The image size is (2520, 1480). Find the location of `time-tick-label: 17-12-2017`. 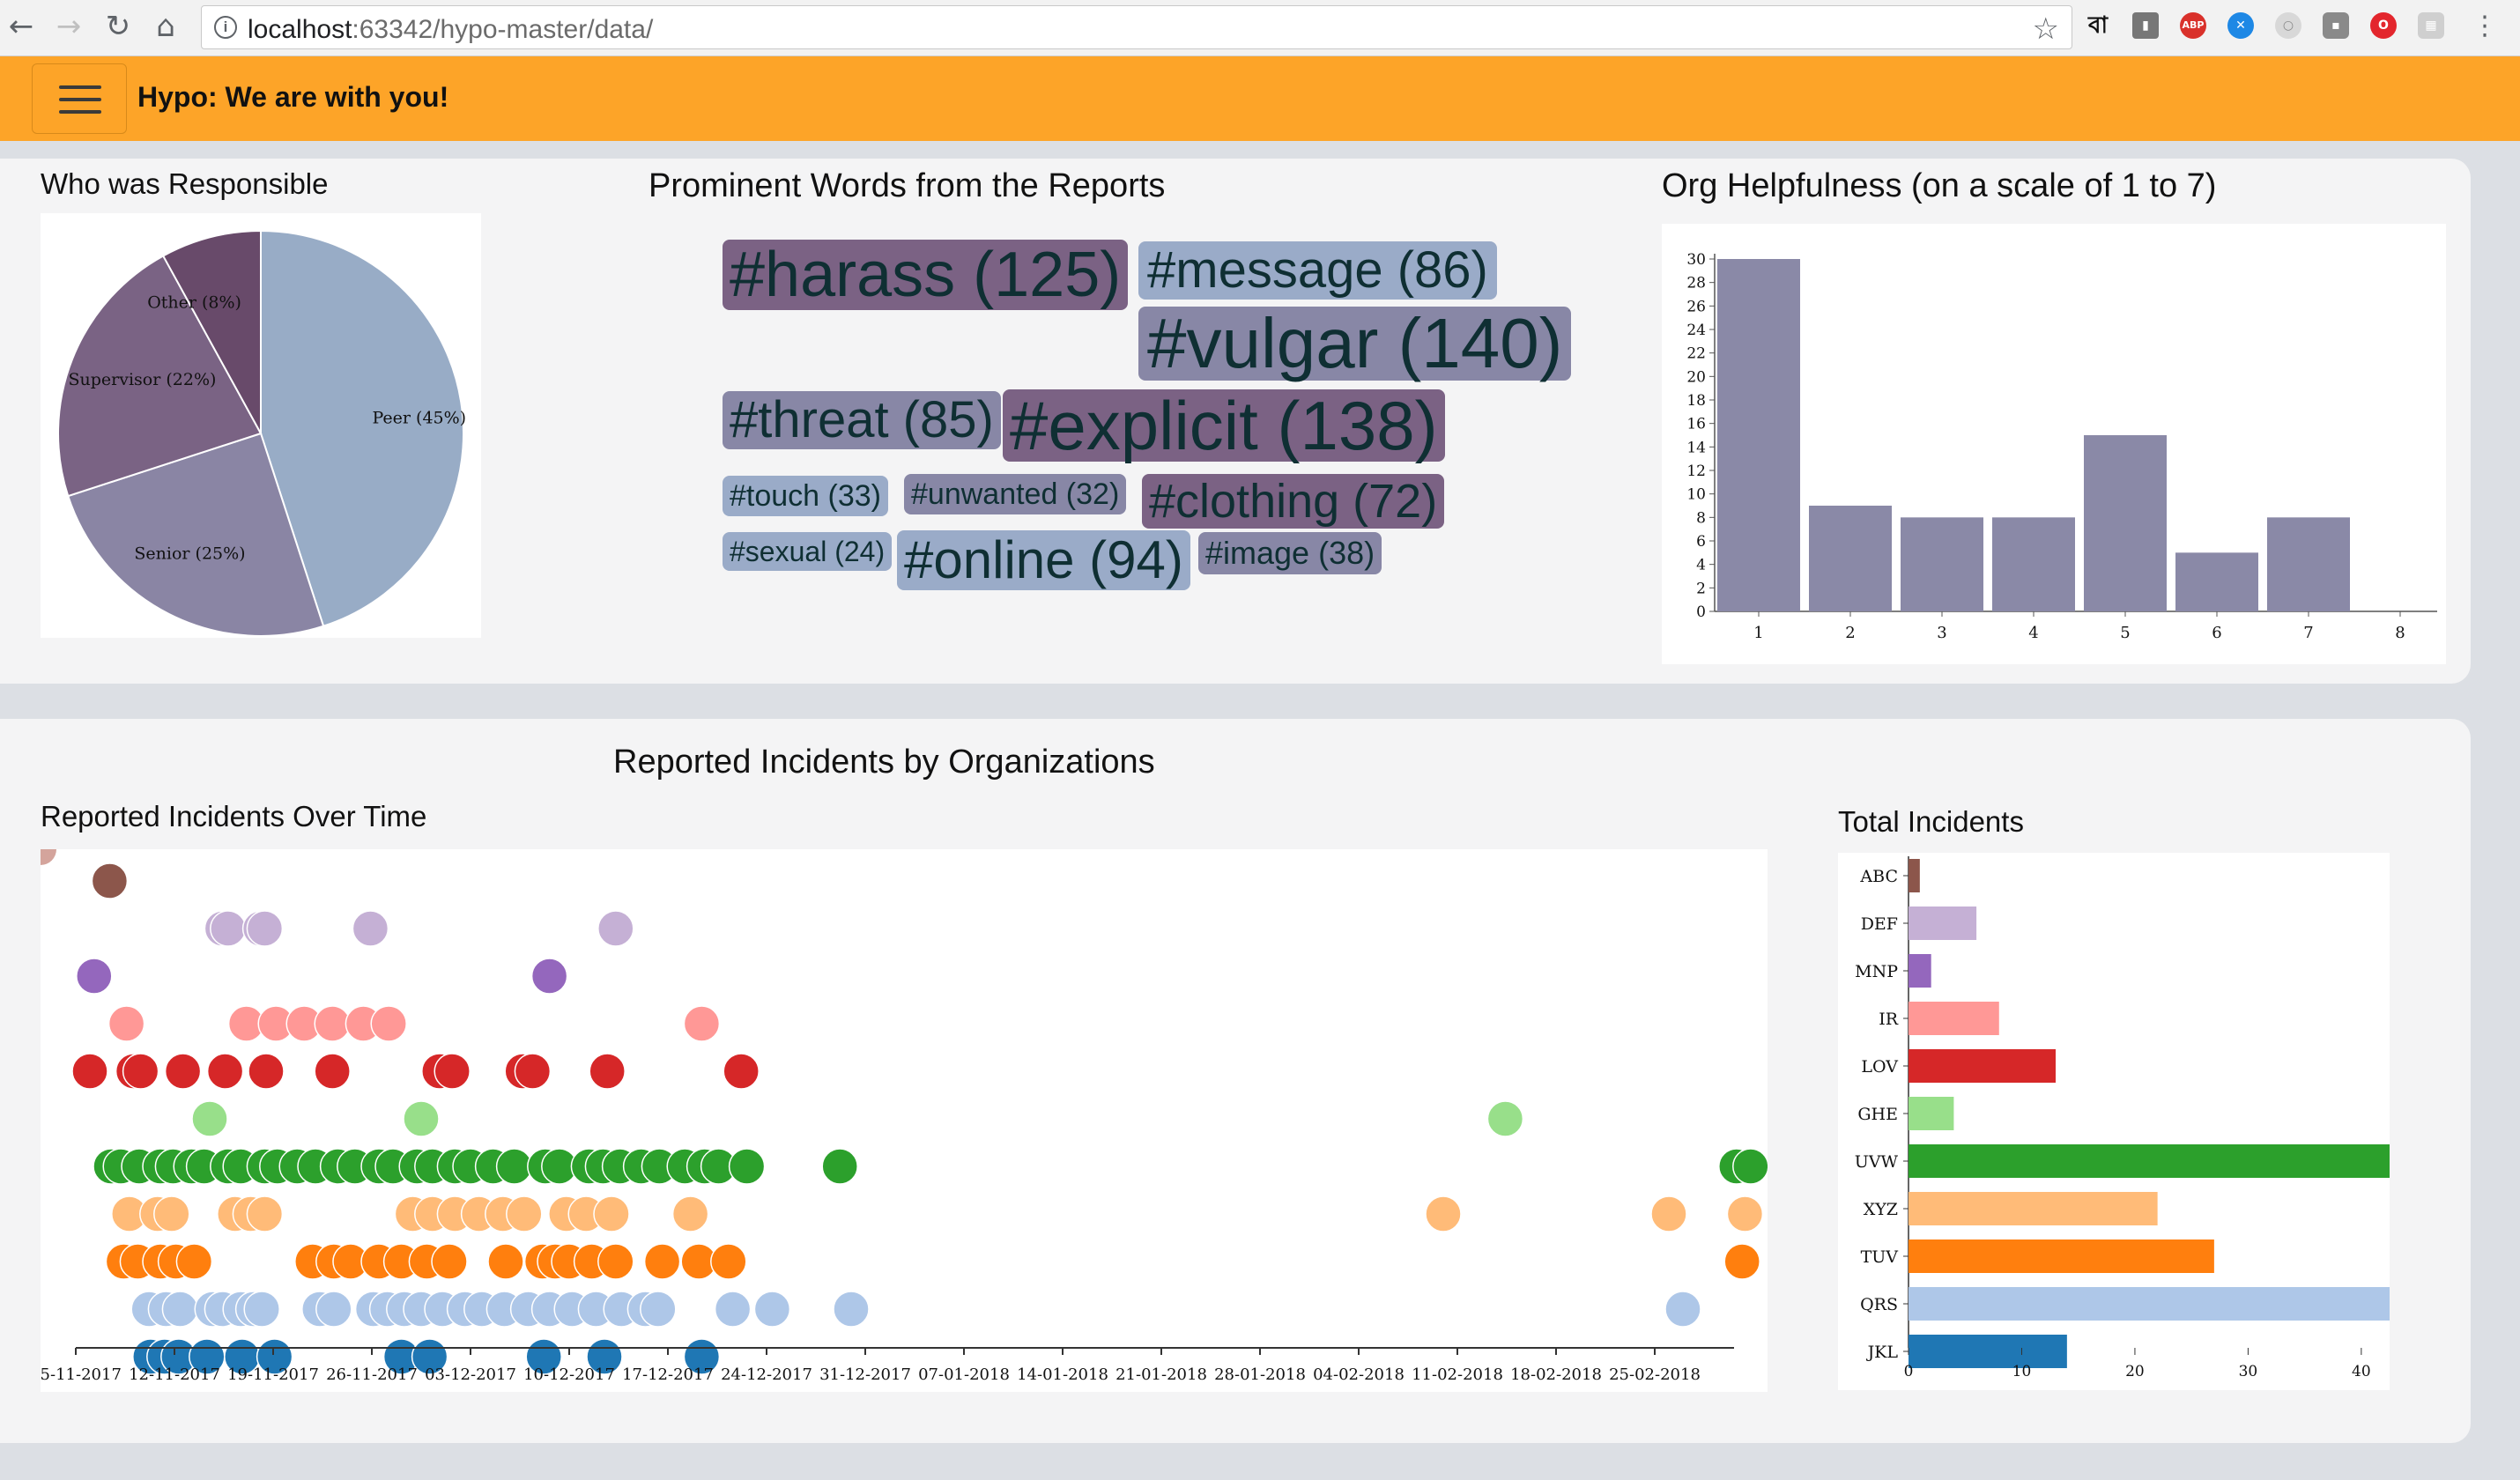

time-tick-label: 17-12-2017 is located at coordinates (668, 1374).